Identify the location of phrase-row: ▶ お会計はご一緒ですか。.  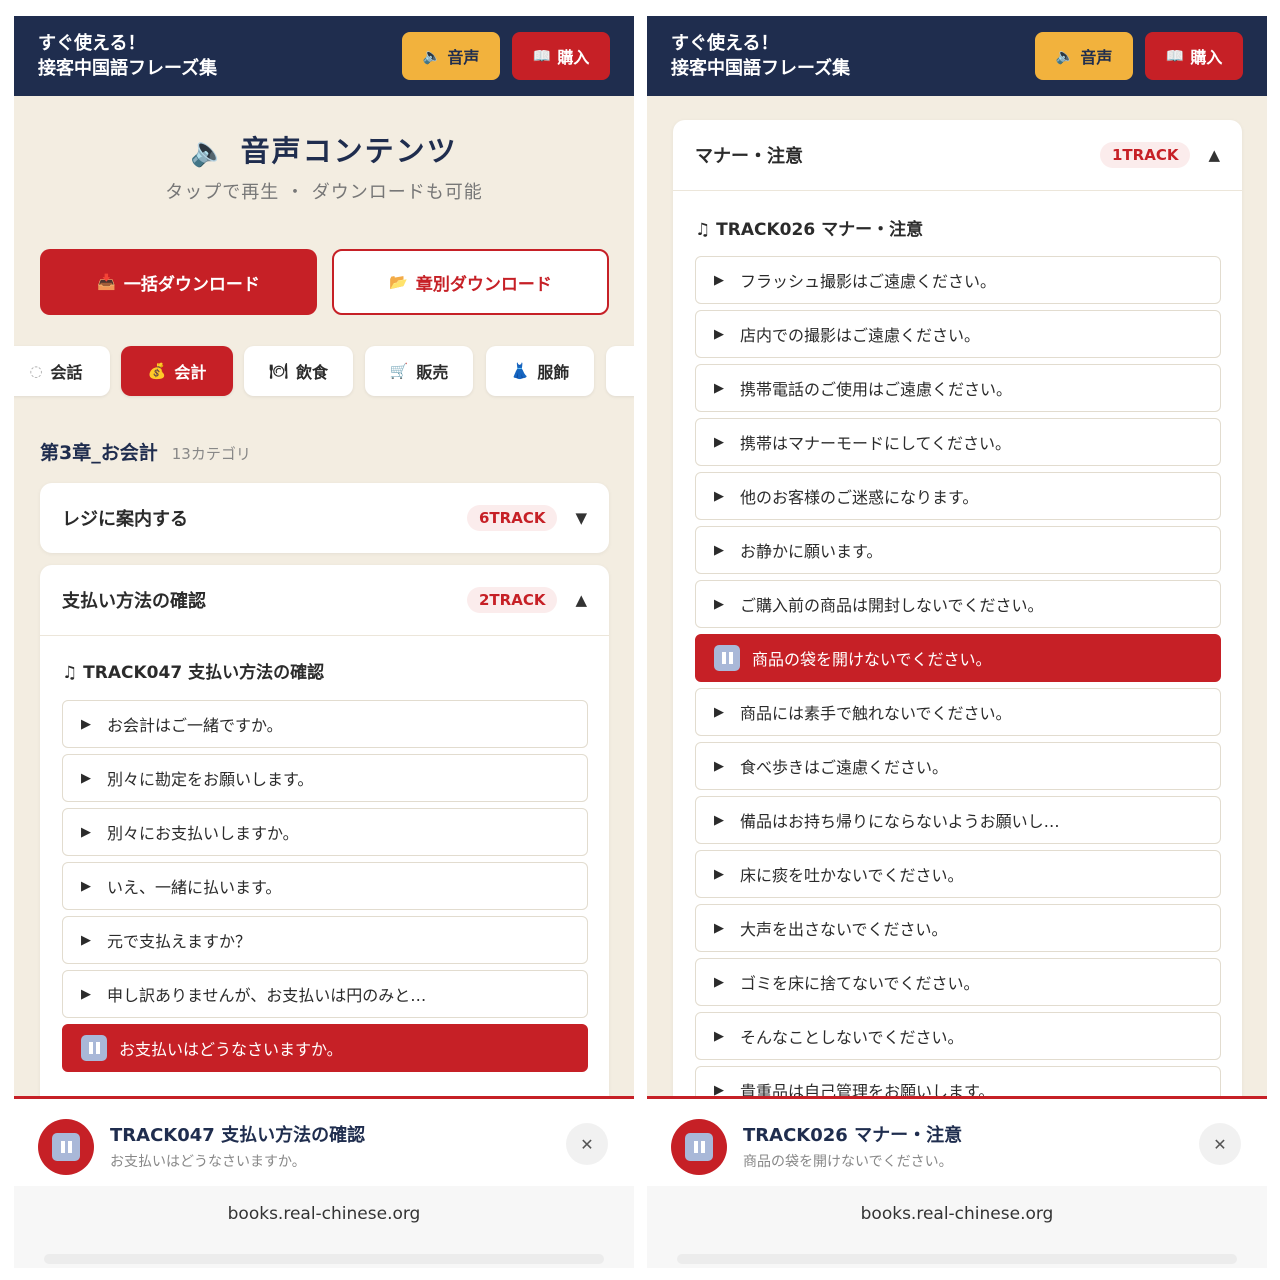
(325, 724).